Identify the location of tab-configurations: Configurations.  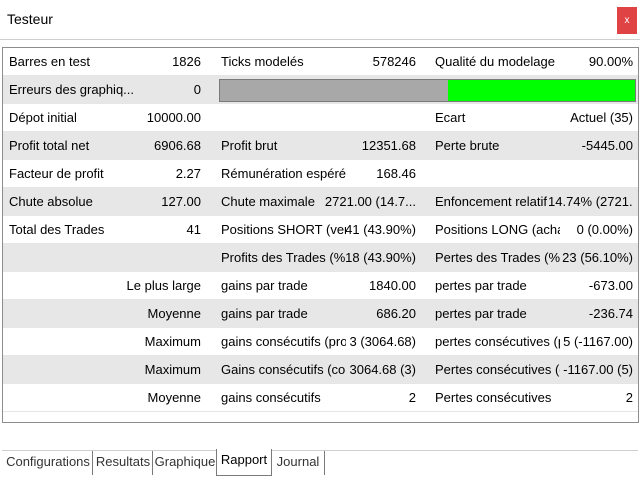
(48, 463).